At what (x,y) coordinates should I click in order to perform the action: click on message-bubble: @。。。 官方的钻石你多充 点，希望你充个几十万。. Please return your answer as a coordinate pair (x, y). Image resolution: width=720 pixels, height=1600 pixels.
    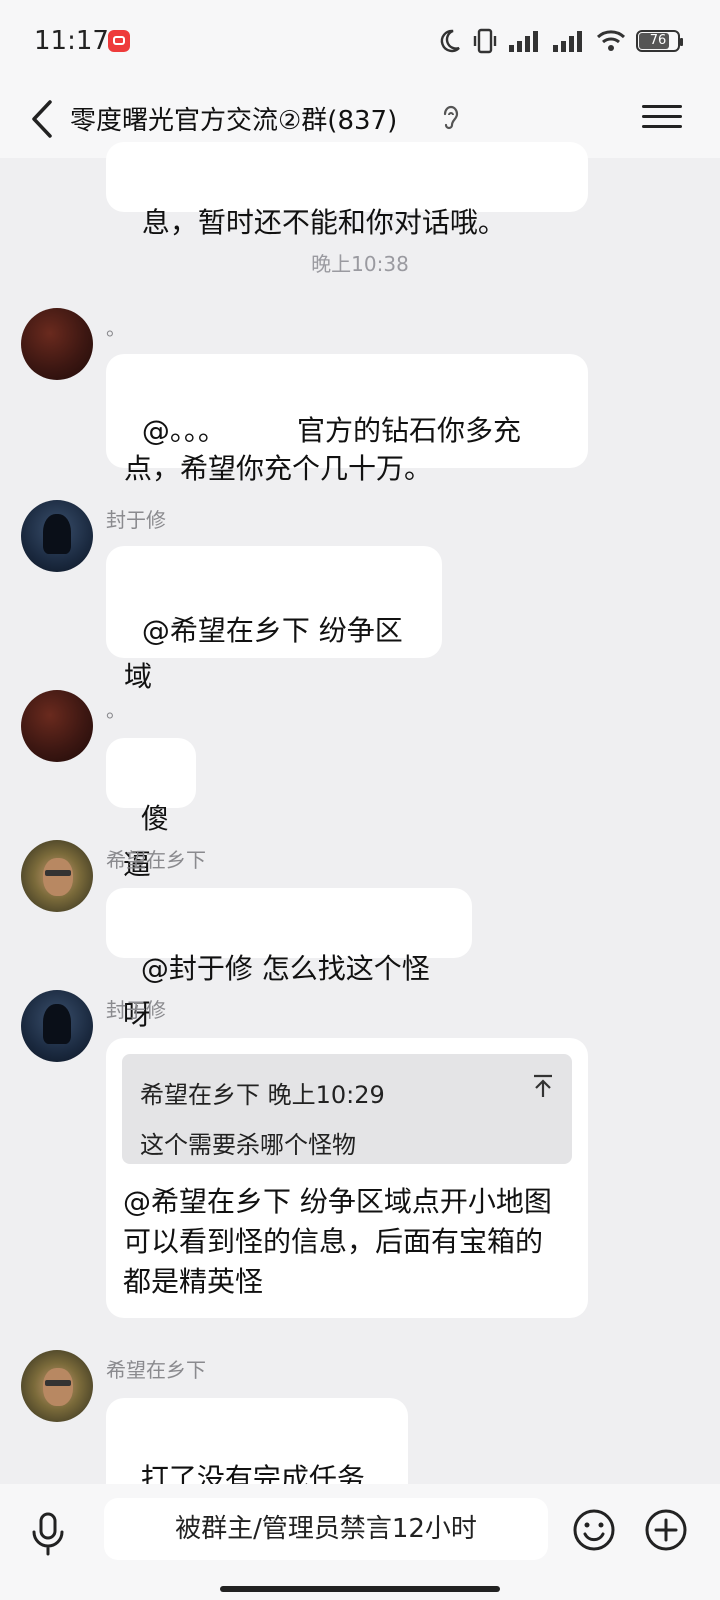
    Looking at the image, I should click on (347, 419).